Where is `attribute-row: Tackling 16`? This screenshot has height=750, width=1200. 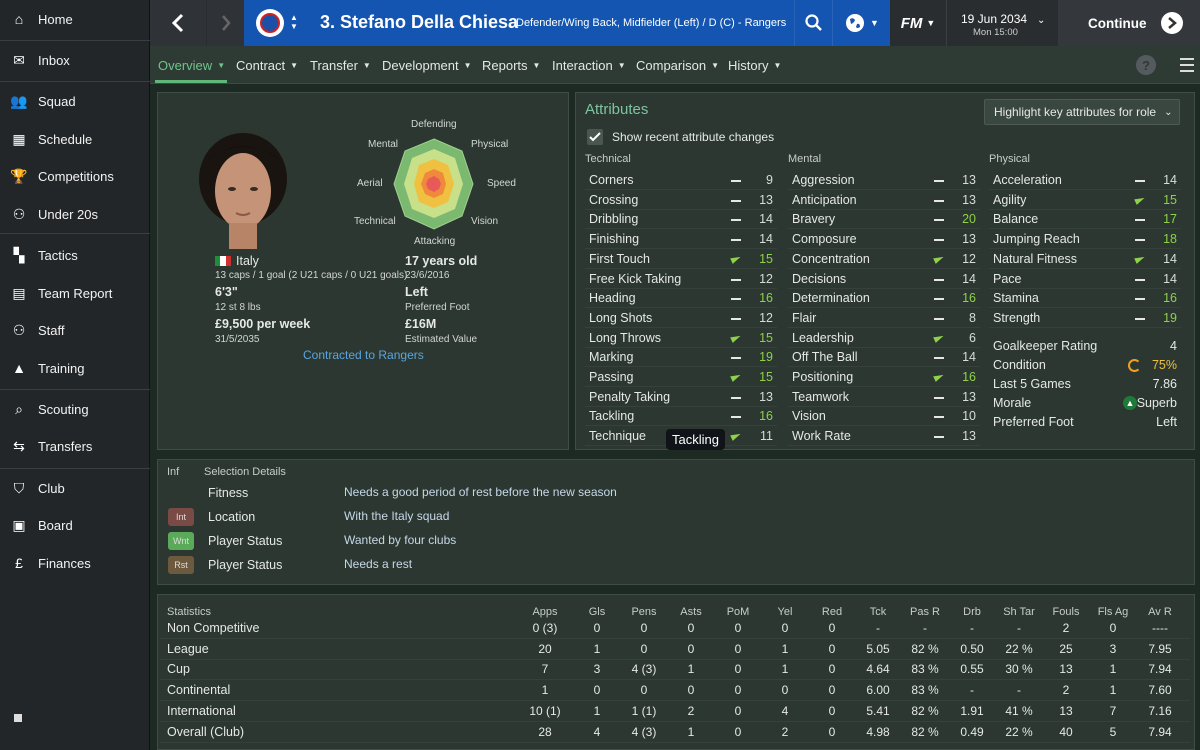 attribute-row: Tackling 16 is located at coordinates (681, 417).